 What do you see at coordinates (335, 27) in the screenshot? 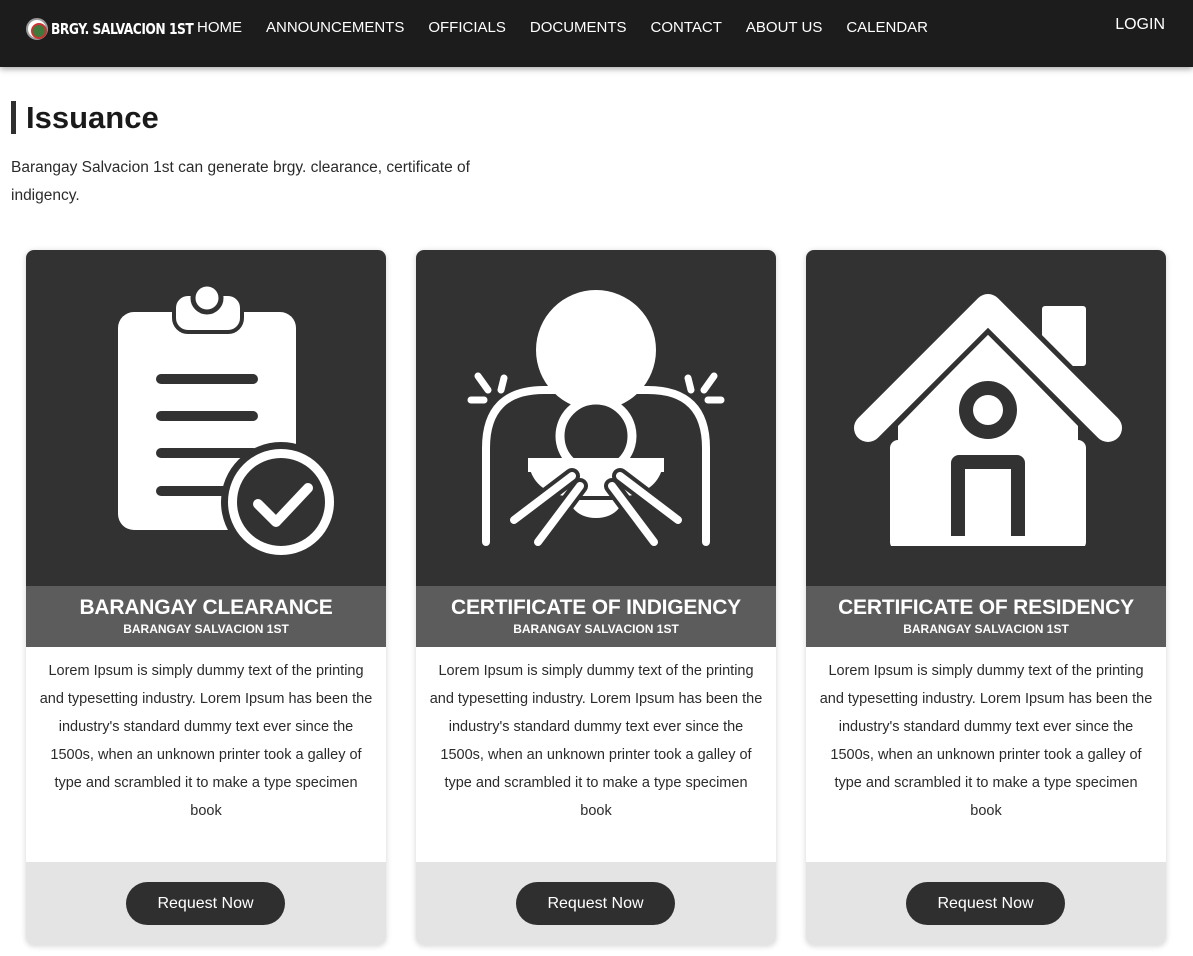
I see `nav-announcements-link: ANNOUNCEMENTS` at bounding box center [335, 27].